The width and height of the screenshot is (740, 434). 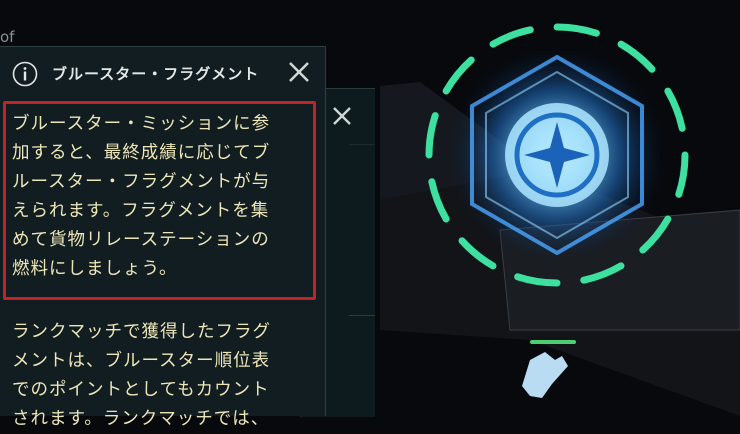 What do you see at coordinates (141, 240) in the screenshot?
I see `text-line: めて貨物リレーステーションの` at bounding box center [141, 240].